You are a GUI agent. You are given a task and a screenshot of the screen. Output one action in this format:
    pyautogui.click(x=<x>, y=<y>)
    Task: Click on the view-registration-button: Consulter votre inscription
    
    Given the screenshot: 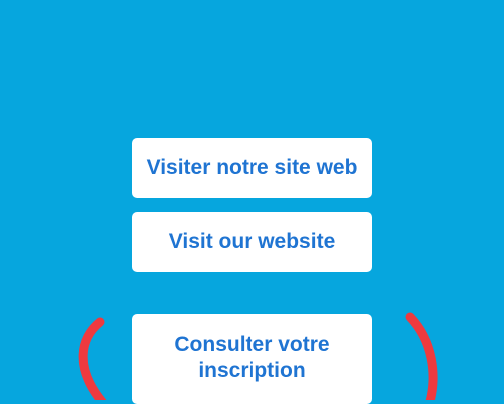 What is the action you would take?
    pyautogui.click(x=252, y=359)
    